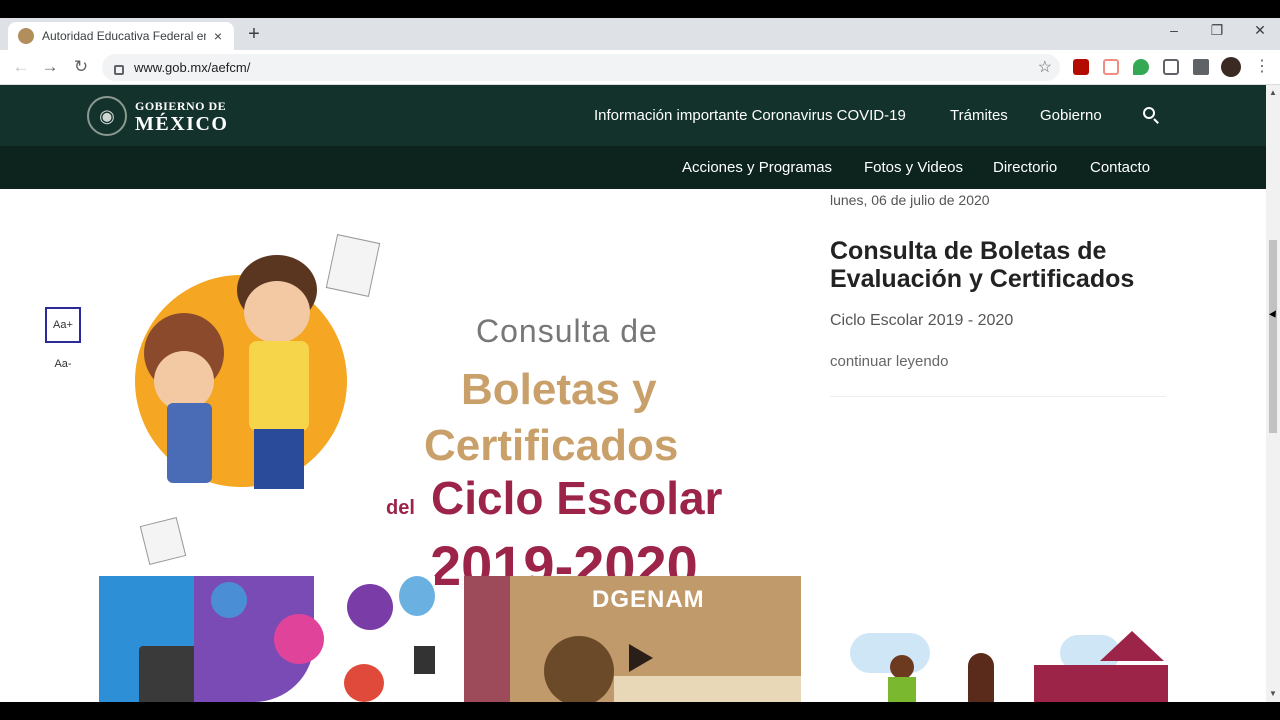 The width and height of the screenshot is (1280, 720). I want to click on reload-button: ↻, so click(81, 67).